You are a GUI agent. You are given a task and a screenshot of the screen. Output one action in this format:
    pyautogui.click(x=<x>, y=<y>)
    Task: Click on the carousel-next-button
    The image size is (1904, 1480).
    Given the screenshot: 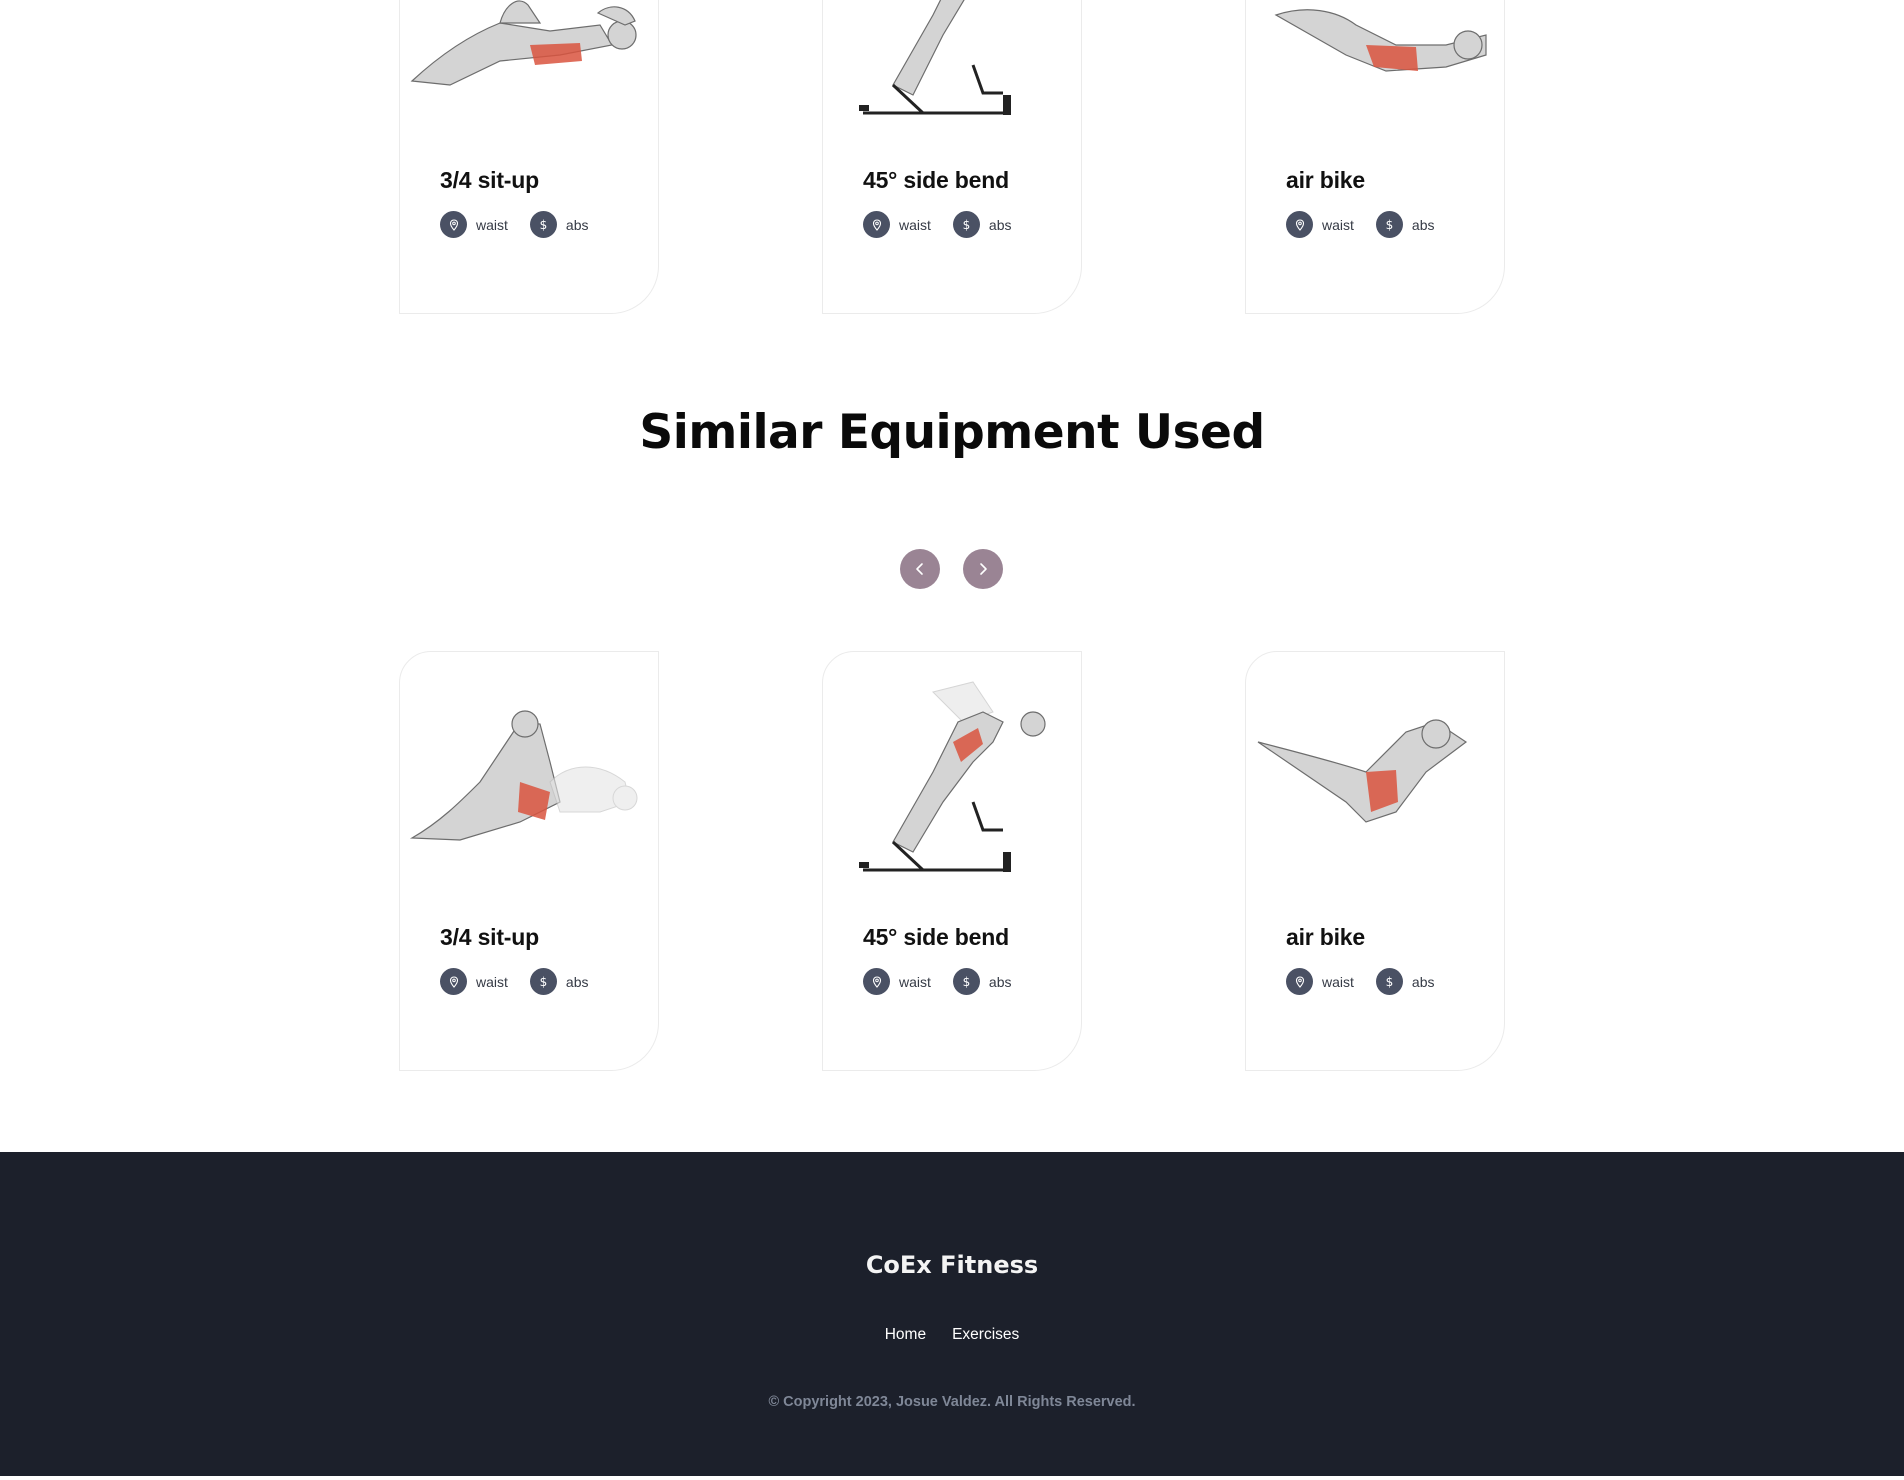 What is the action you would take?
    pyautogui.click(x=983, y=569)
    